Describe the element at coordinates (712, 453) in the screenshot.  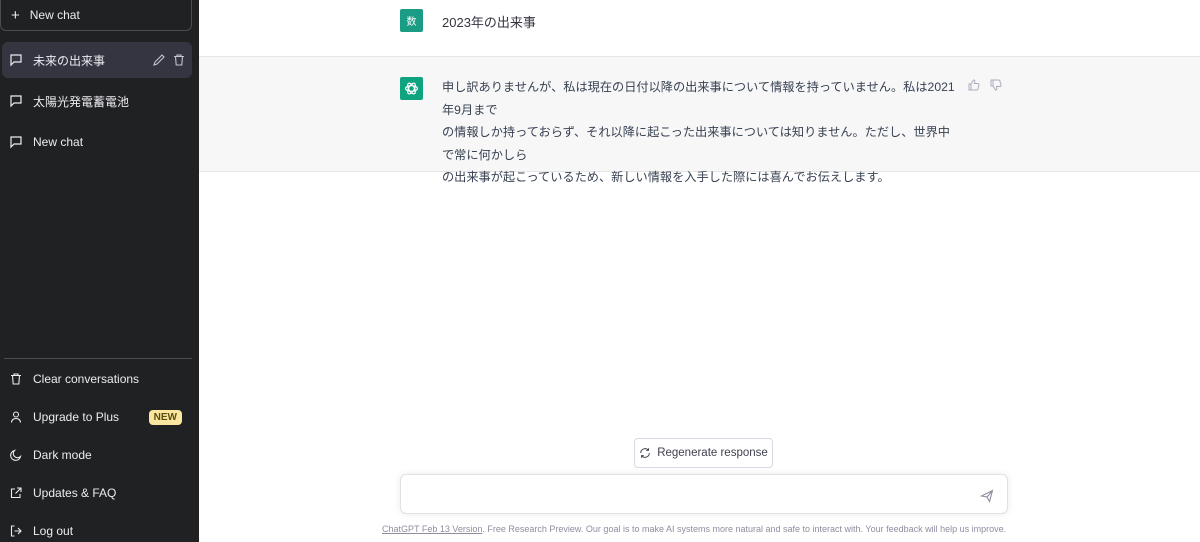
I see `regenerate-label: Regenerate response` at that location.